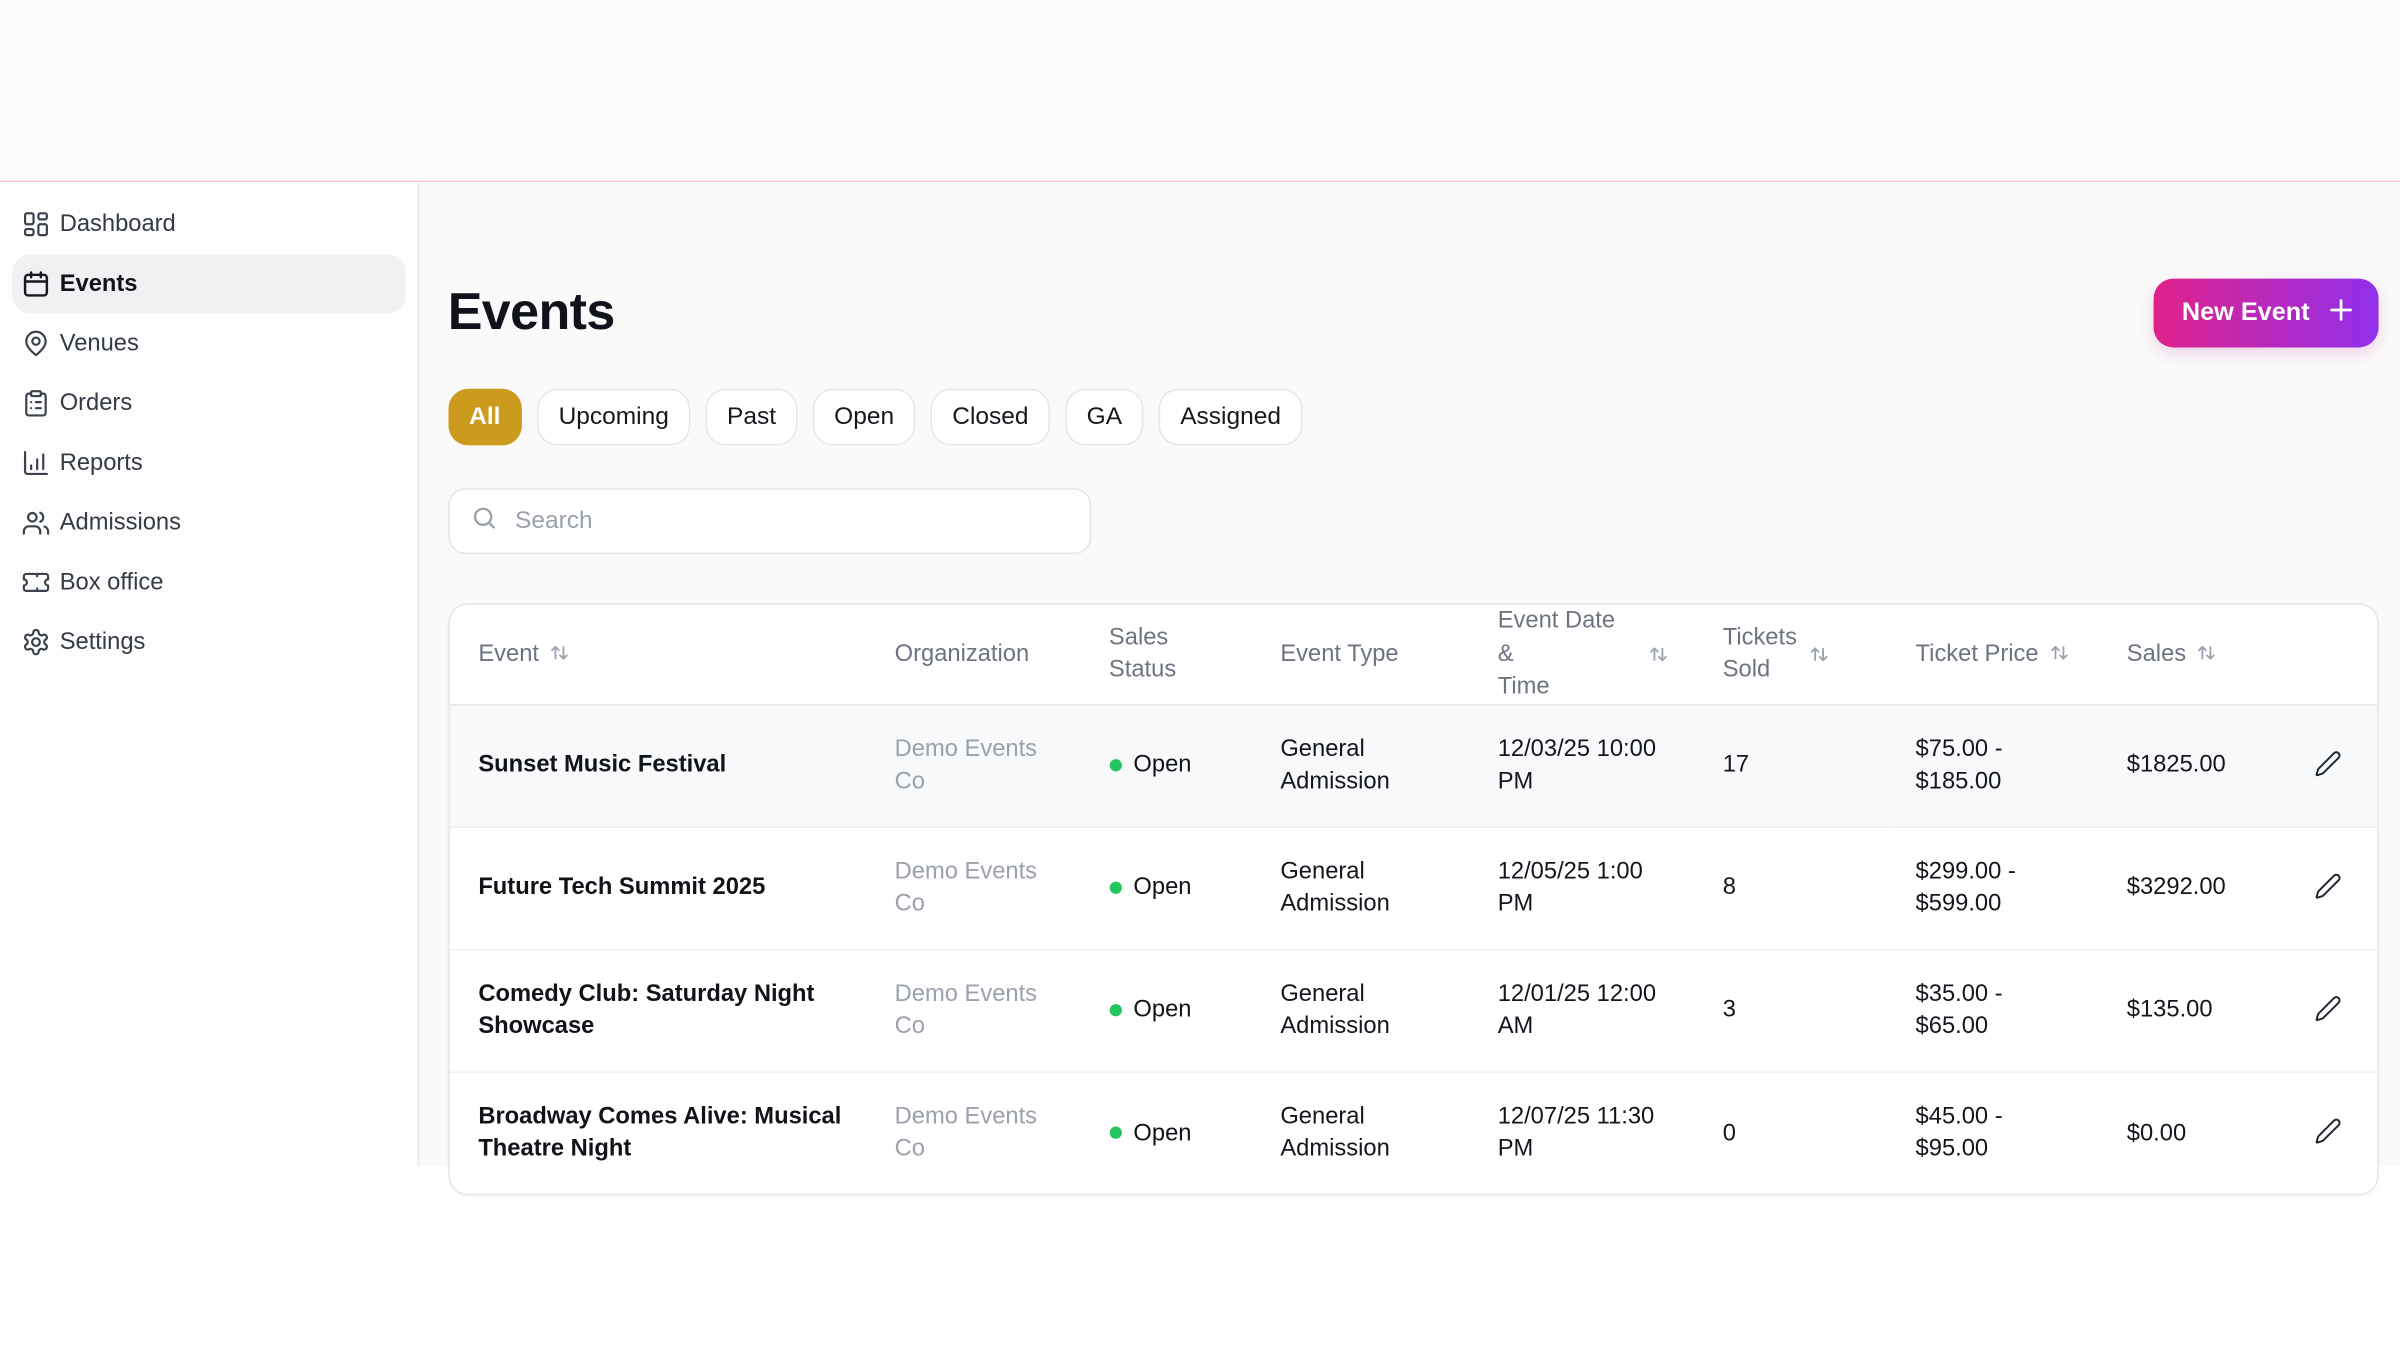  I want to click on sidebar-item-events: Events, so click(209, 284).